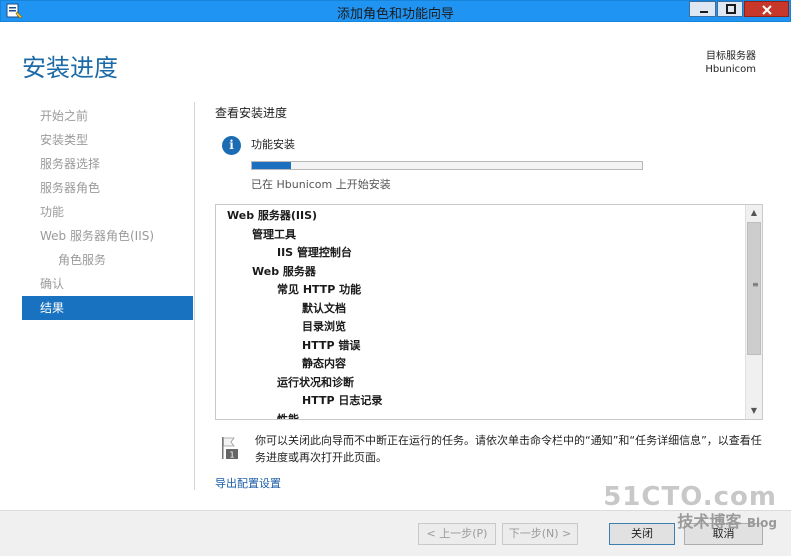 The image size is (791, 556). What do you see at coordinates (324, 363) in the screenshot?
I see `tree-item: 静态内容` at bounding box center [324, 363].